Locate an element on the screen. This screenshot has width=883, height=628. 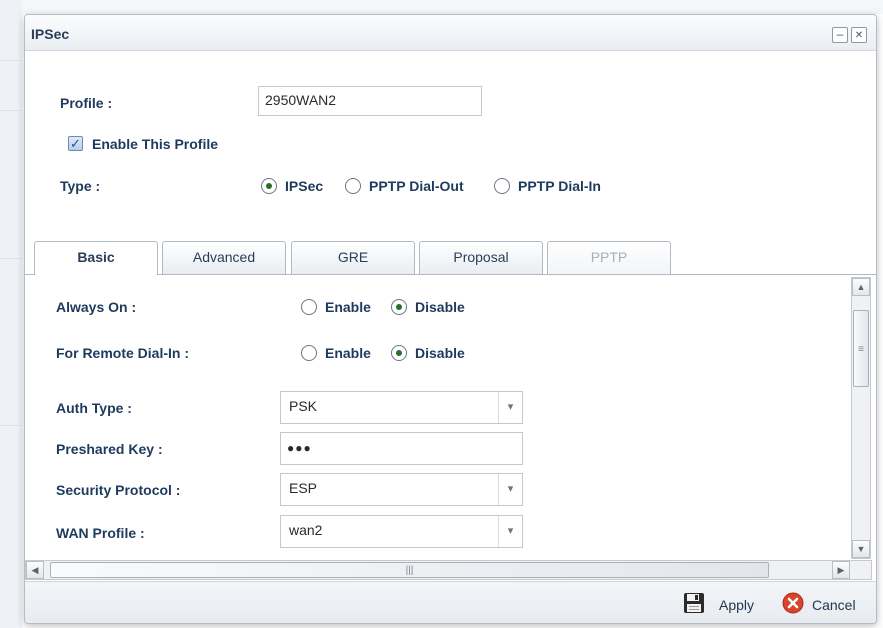
background-sidebar is located at coordinates (11, 314).